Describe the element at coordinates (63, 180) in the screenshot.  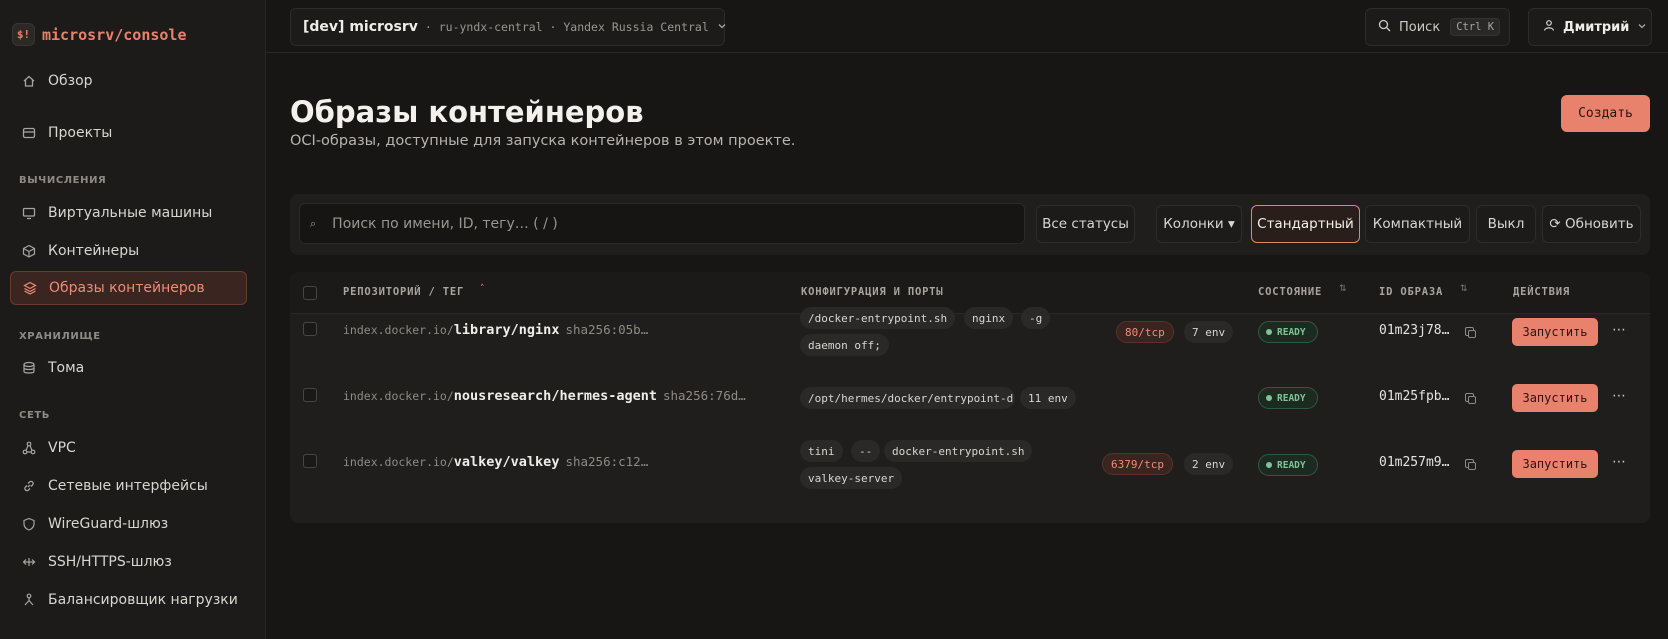
I see `section-compute-title: ВЫЧИСЛЕНИЯ` at that location.